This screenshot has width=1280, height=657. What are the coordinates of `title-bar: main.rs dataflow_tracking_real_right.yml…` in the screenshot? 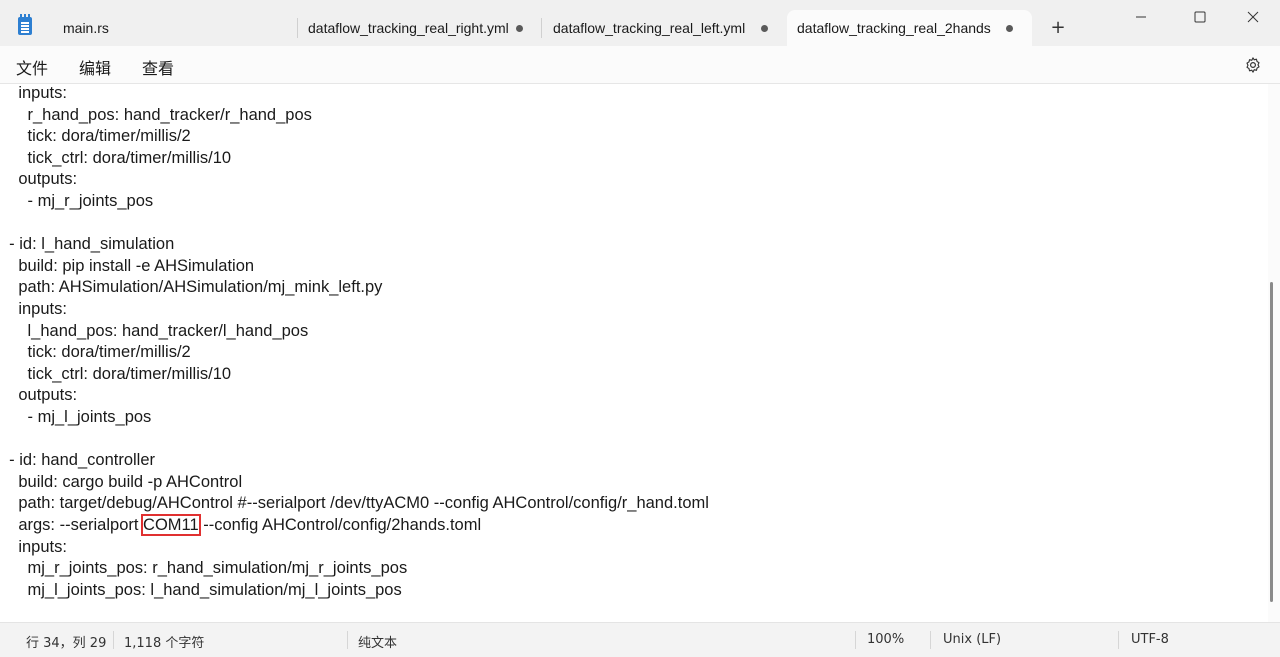 It's located at (640, 23).